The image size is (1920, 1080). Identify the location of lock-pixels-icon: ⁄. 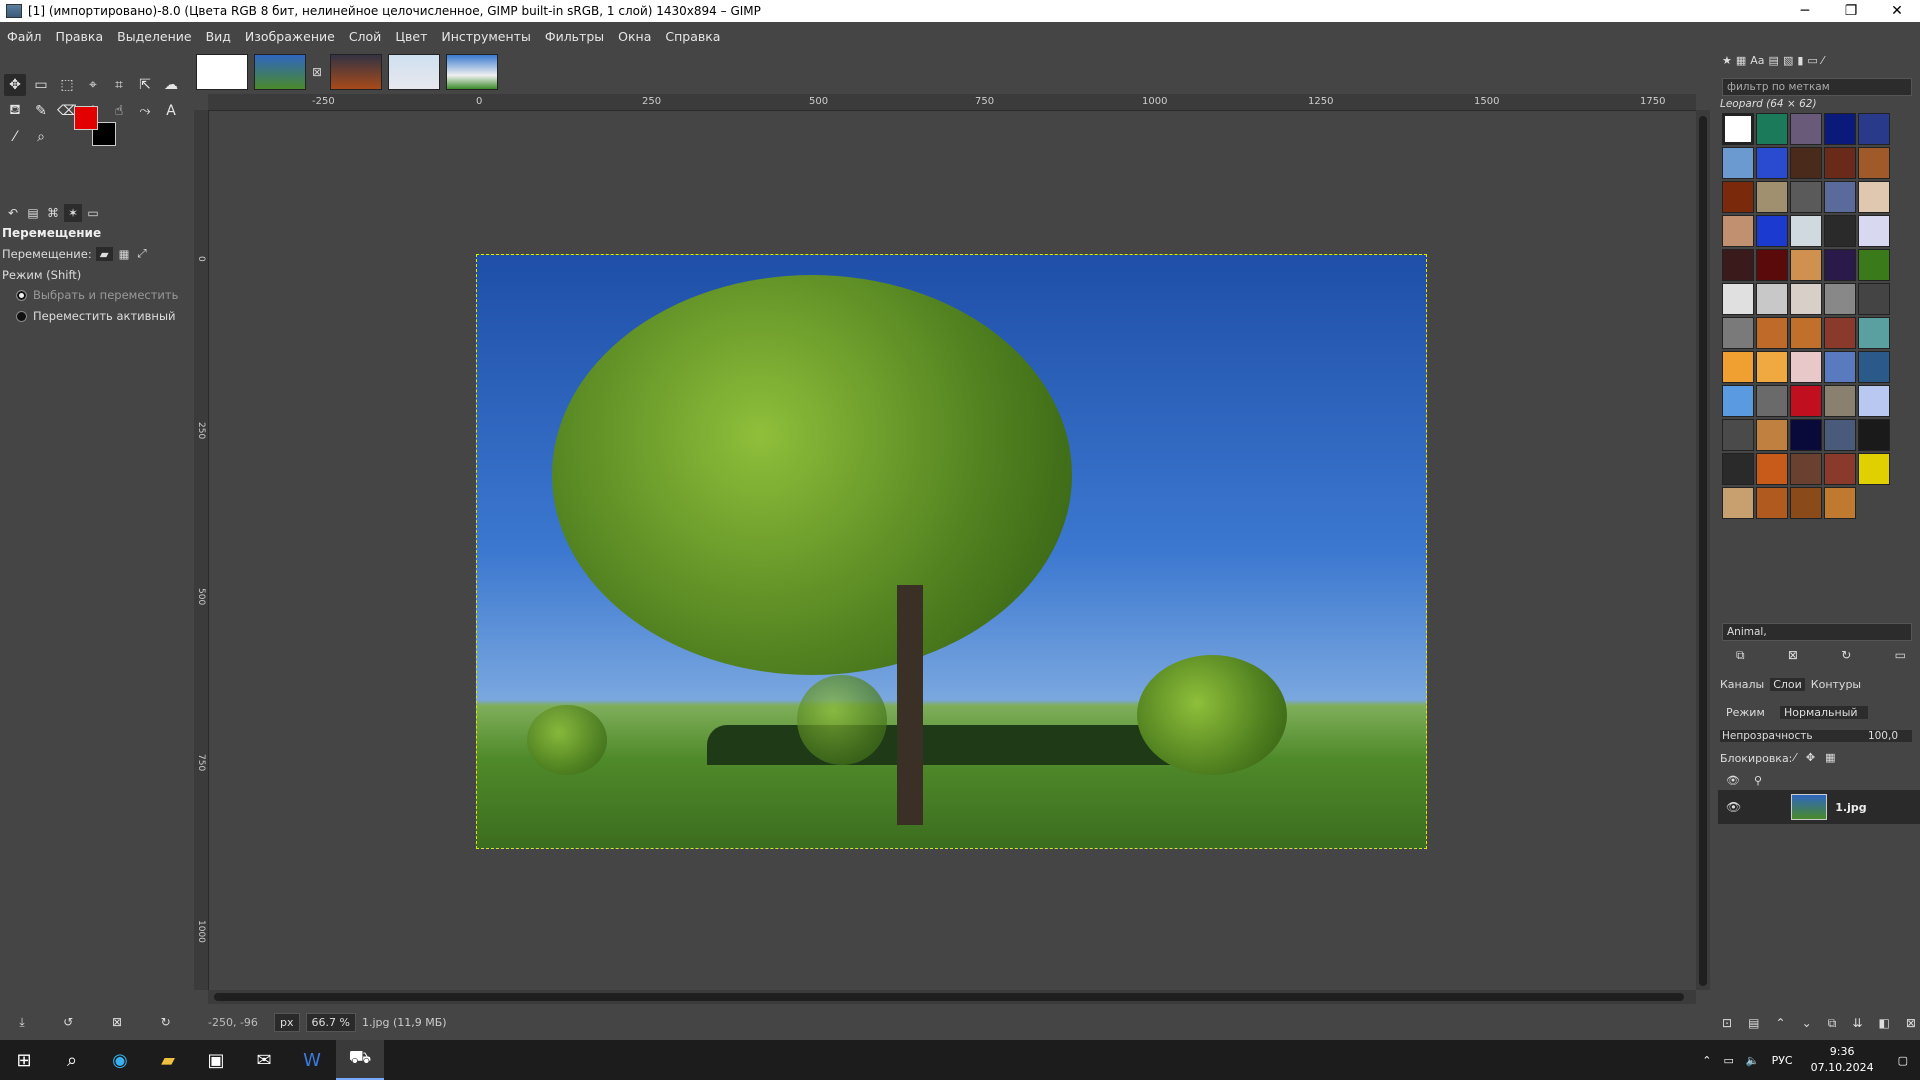
(1795, 757).